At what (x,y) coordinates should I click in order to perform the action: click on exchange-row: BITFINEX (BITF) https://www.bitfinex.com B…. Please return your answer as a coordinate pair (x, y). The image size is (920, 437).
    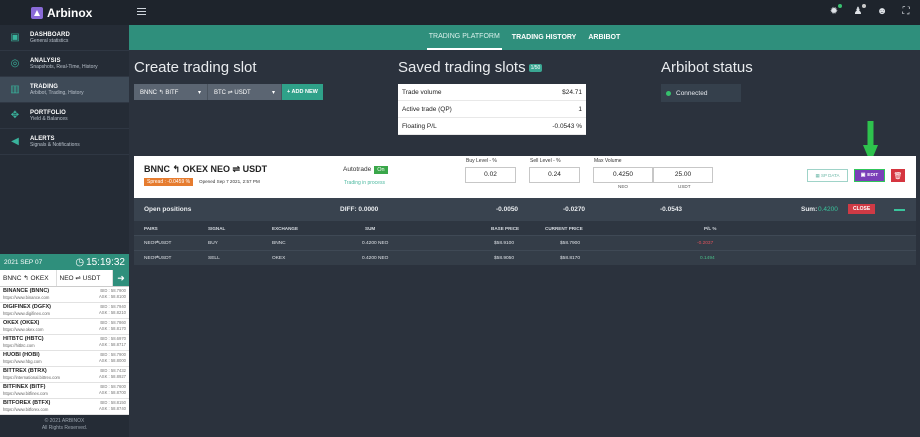
    Looking at the image, I should click on (64, 391).